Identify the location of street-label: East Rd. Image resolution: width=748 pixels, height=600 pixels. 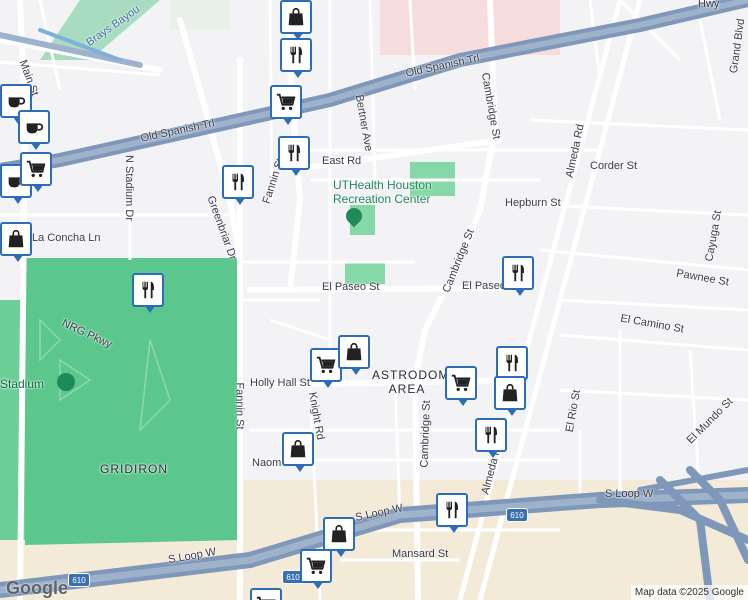
(342, 161).